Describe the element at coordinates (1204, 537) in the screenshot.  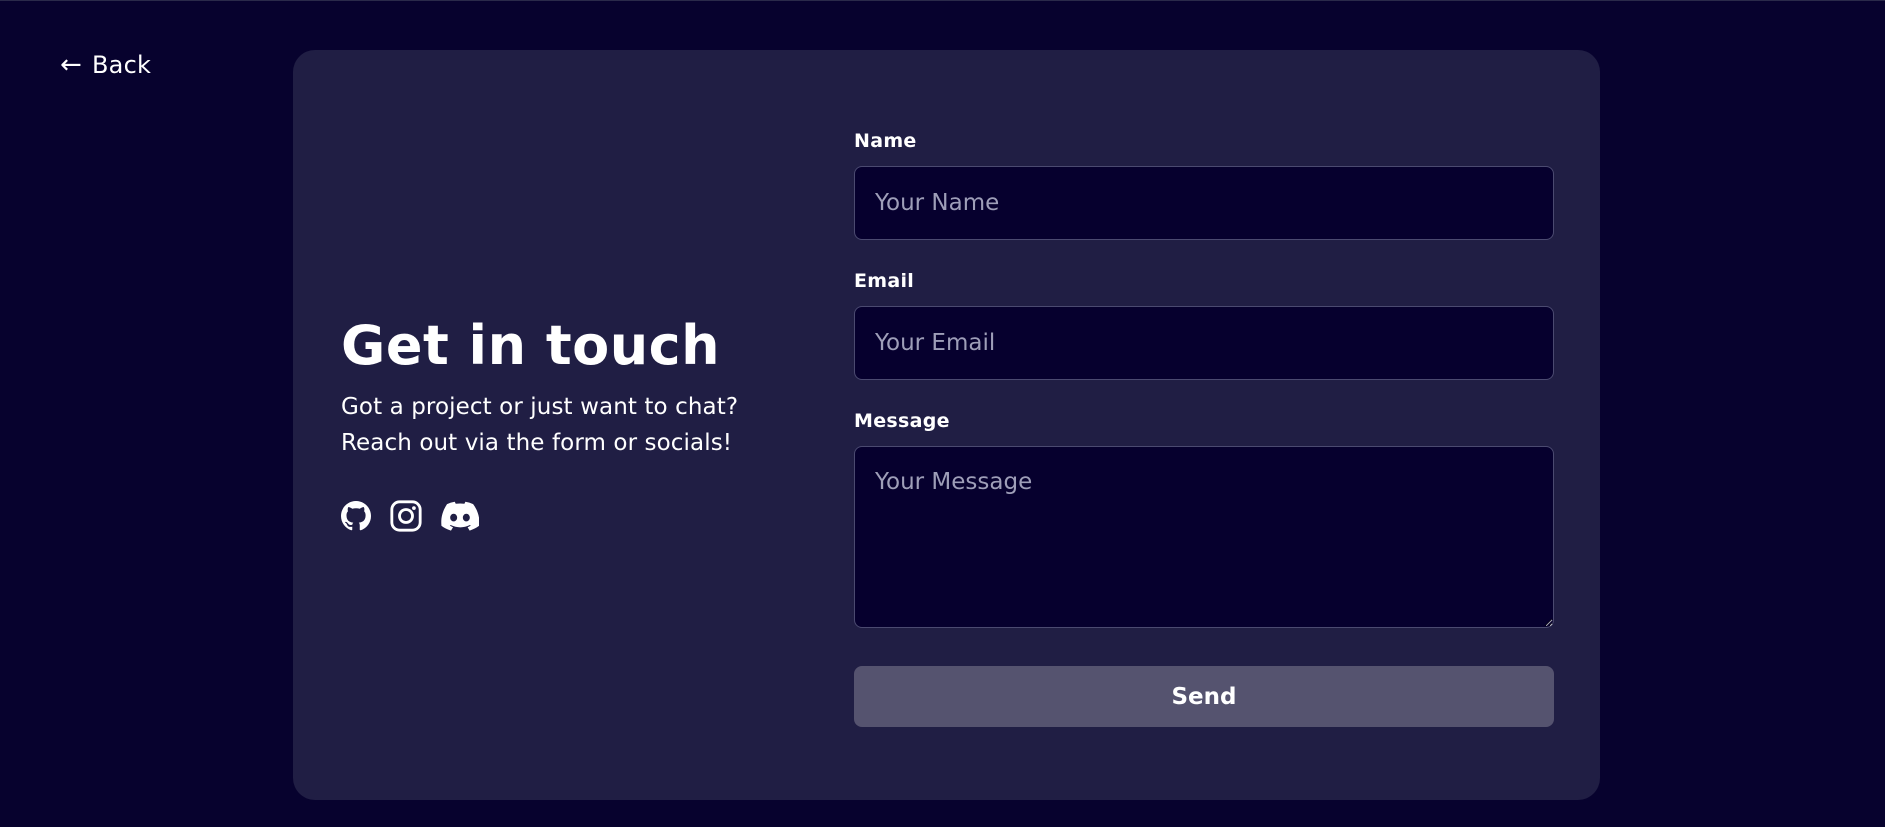
I see `message-textarea` at that location.